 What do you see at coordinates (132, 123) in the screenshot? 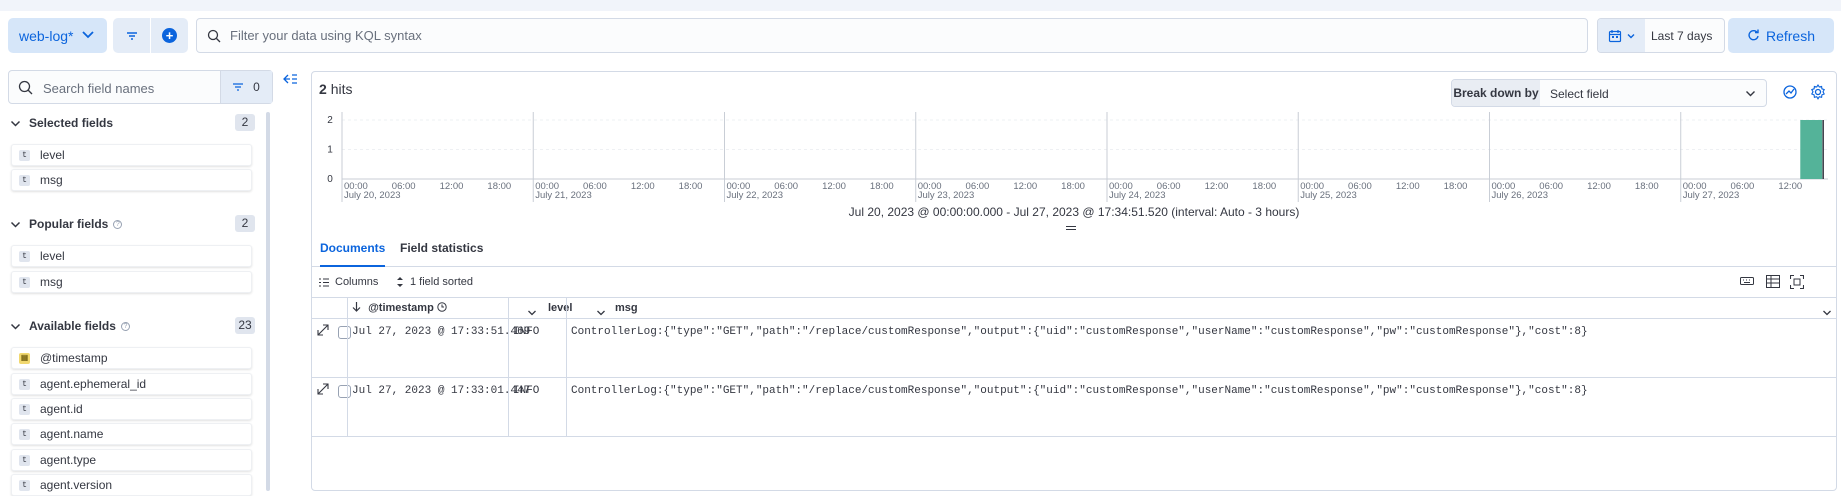
I see `selected-fields-header: Selected fields 2` at bounding box center [132, 123].